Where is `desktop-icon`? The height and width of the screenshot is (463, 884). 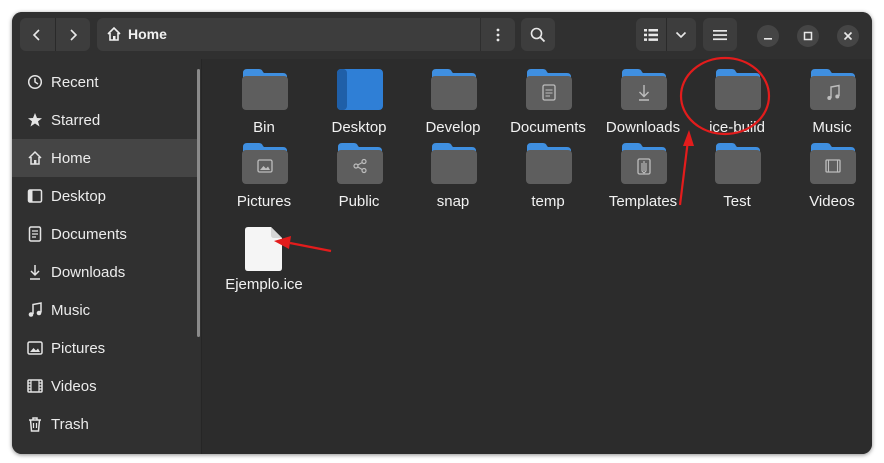
desktop-icon is located at coordinates (35, 196).